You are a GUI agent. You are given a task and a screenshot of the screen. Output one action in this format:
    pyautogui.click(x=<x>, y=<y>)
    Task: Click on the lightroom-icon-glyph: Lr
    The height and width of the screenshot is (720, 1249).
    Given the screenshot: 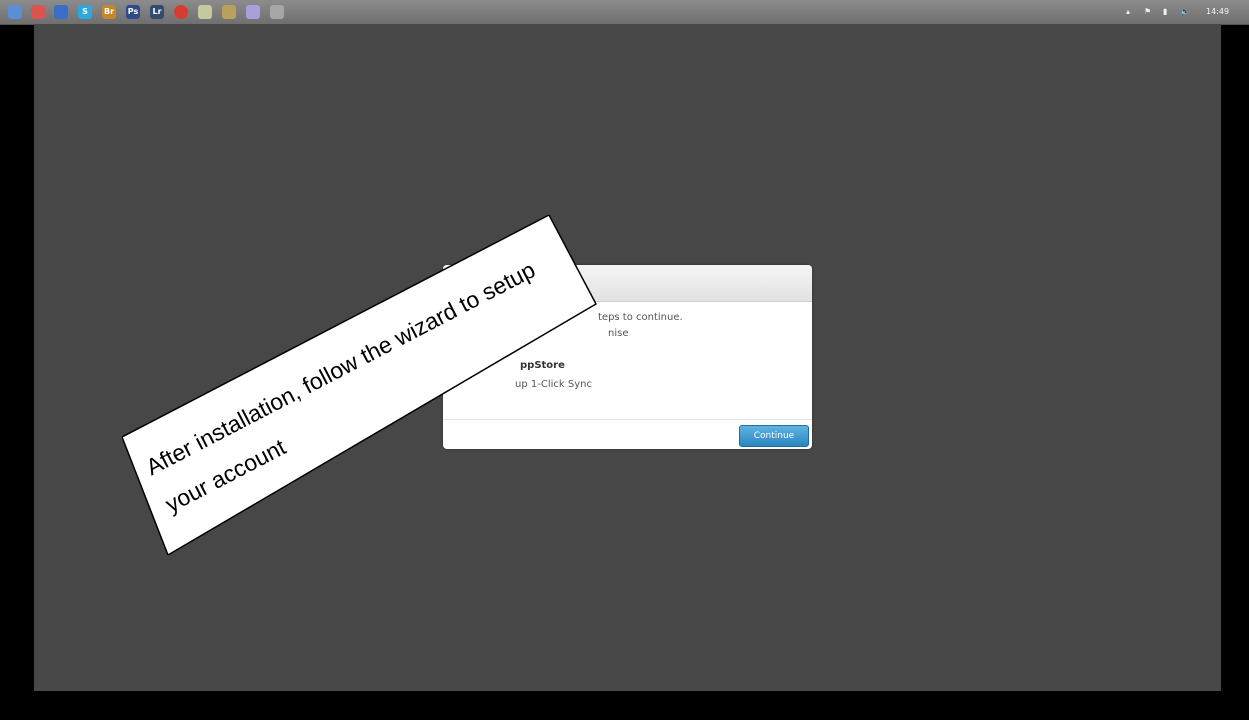 What is the action you would take?
    pyautogui.click(x=157, y=11)
    